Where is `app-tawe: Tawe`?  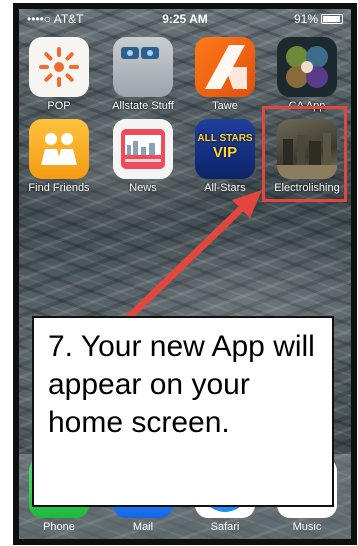
app-tawe: Tawe is located at coordinates (225, 74).